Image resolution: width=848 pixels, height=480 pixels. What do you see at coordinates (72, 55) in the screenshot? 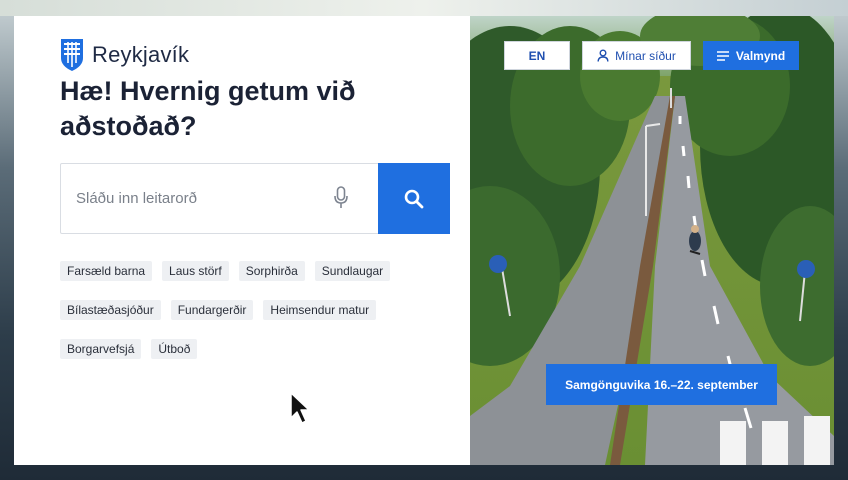
I see `reykjavik-logo-icon` at bounding box center [72, 55].